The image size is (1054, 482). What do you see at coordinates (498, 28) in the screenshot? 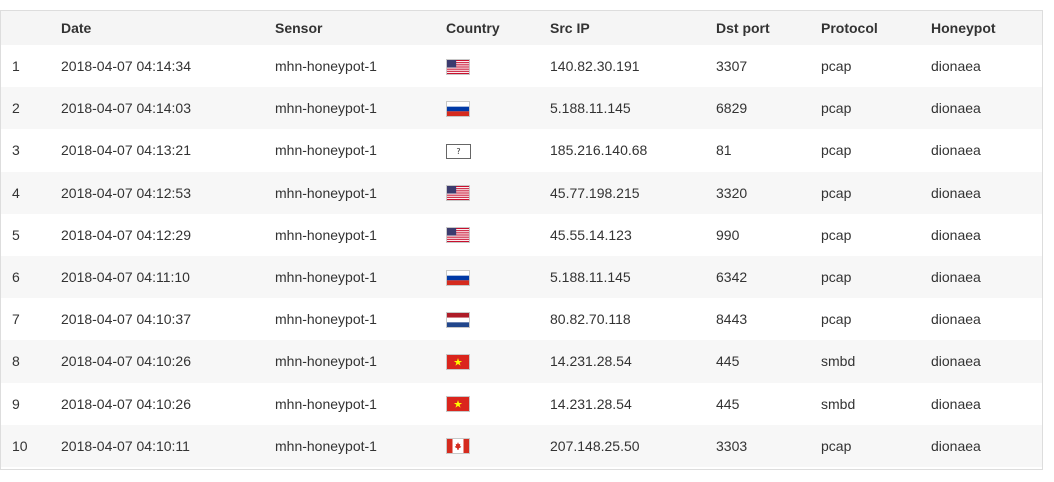
I see `col-header-country: Country` at bounding box center [498, 28].